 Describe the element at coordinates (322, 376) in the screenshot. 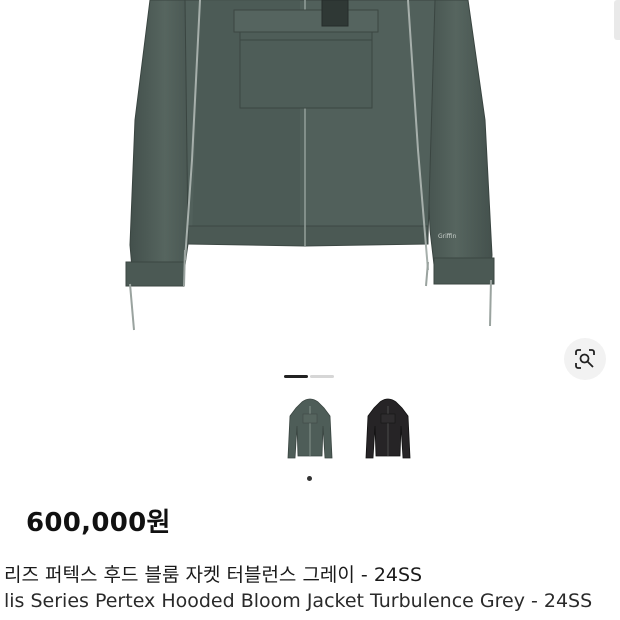

I see `slide-indicator-inactive` at that location.